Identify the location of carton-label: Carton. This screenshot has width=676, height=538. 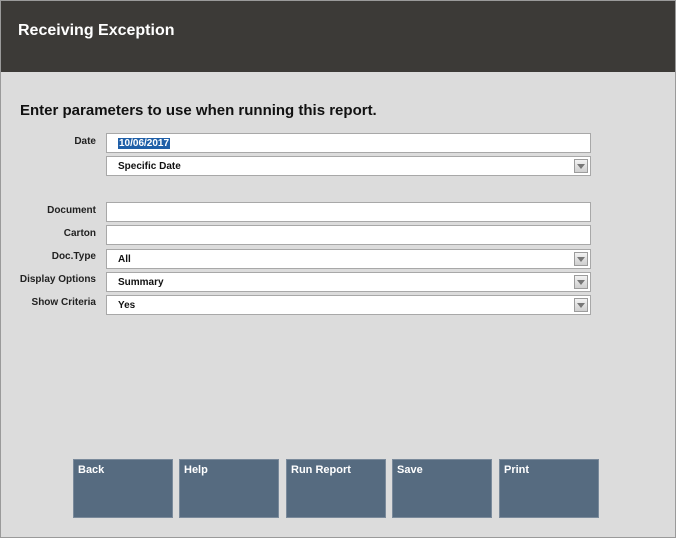
(79, 233).